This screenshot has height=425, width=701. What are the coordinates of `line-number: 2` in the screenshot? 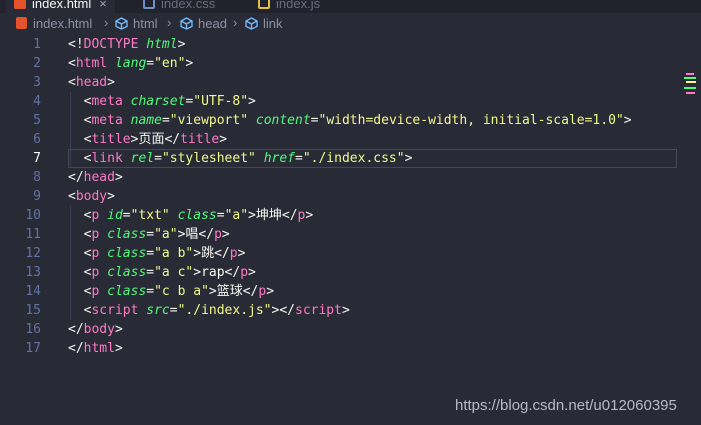 It's located at (37, 63).